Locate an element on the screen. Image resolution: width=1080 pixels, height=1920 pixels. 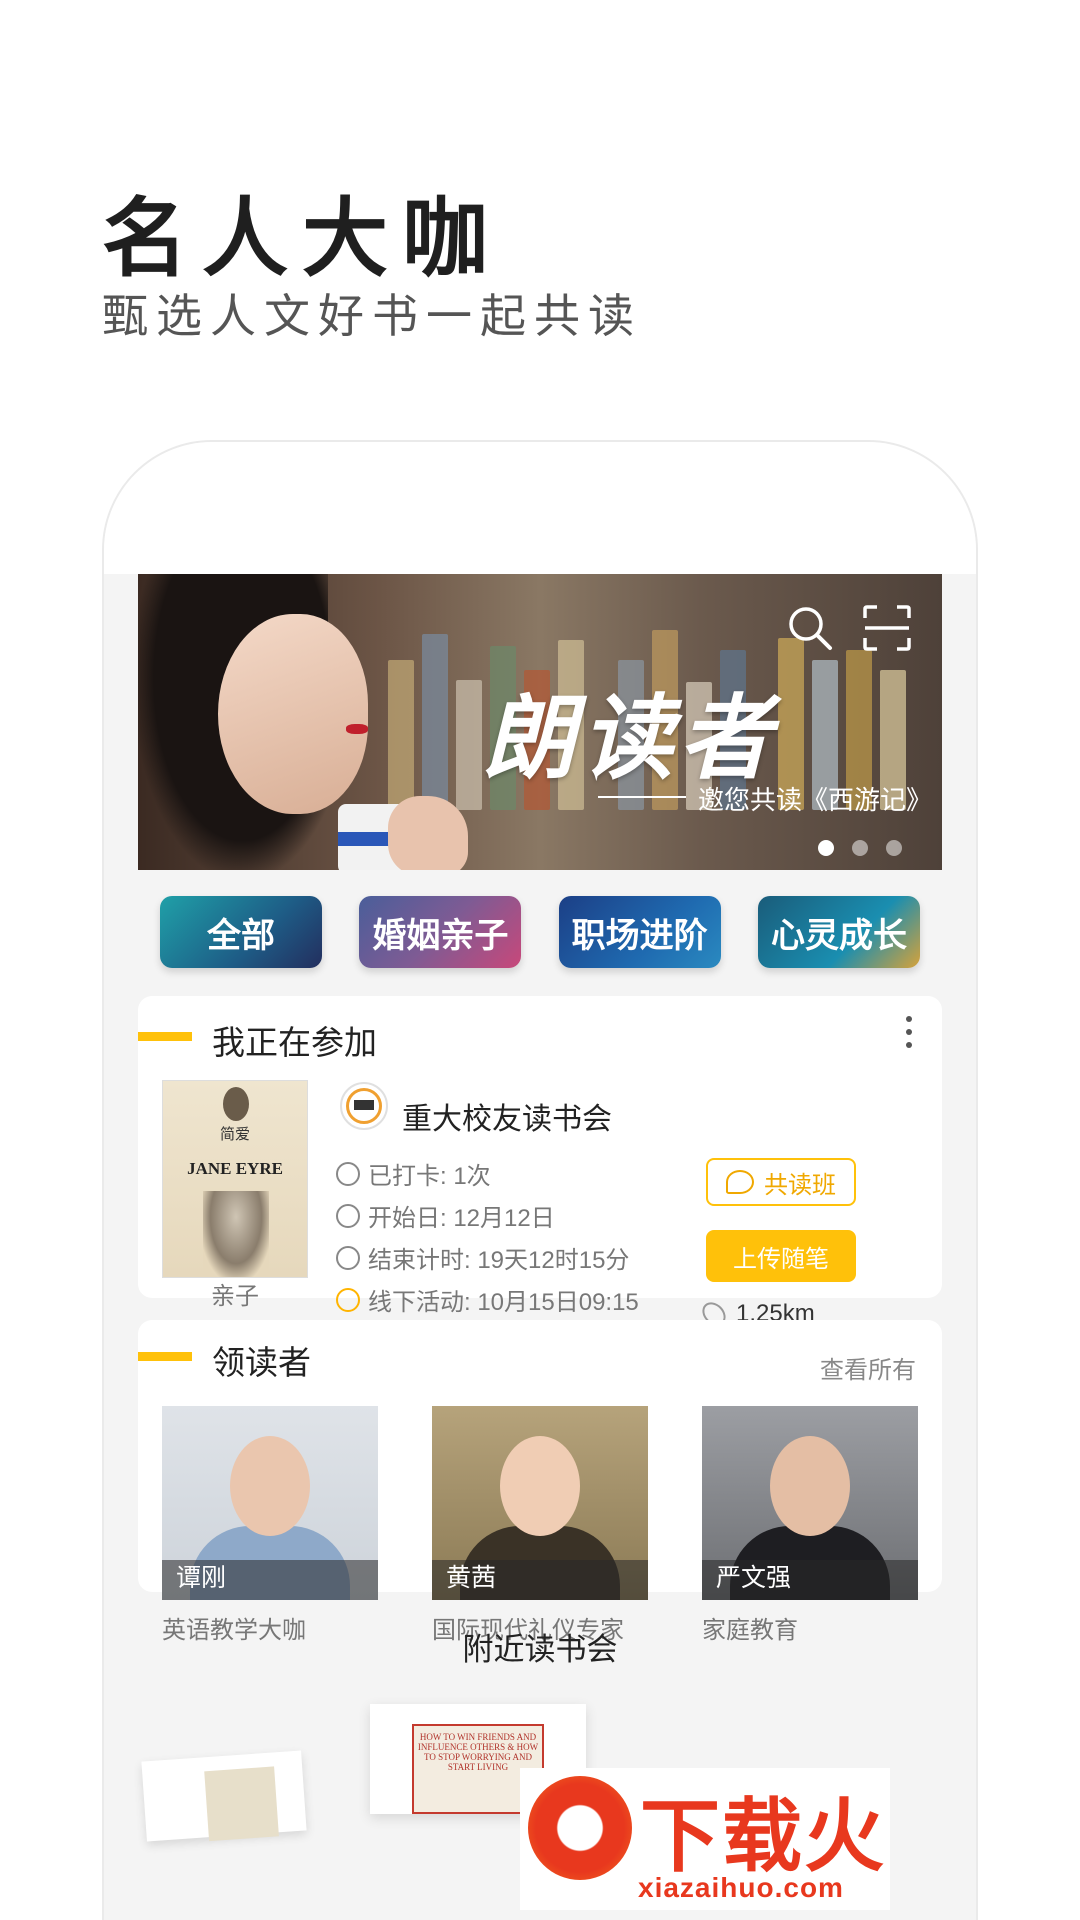
club-logo-icon is located at coordinates (364, 1106).